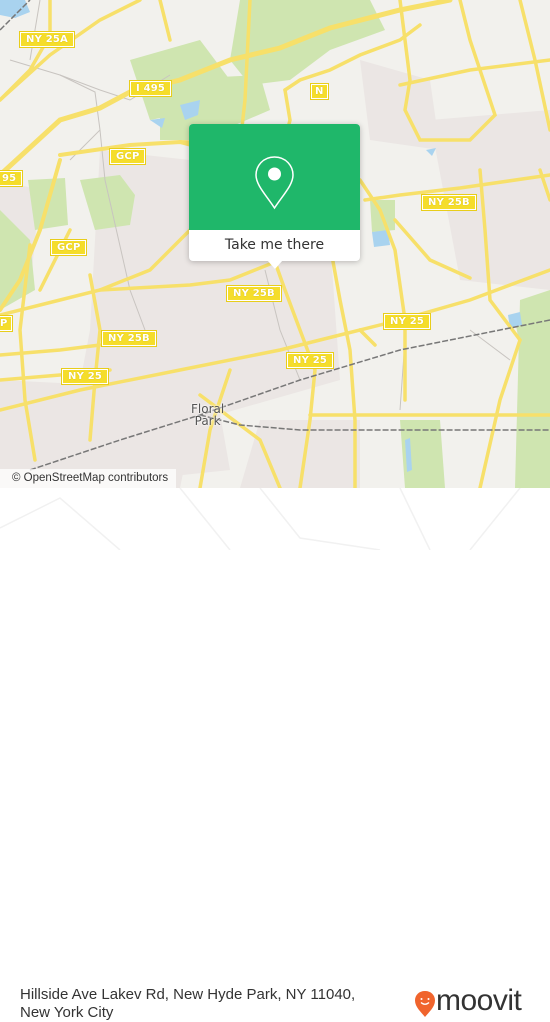 The height and width of the screenshot is (1022, 550). What do you see at coordinates (207, 421) in the screenshot?
I see `place-label-line: Park` at bounding box center [207, 421].